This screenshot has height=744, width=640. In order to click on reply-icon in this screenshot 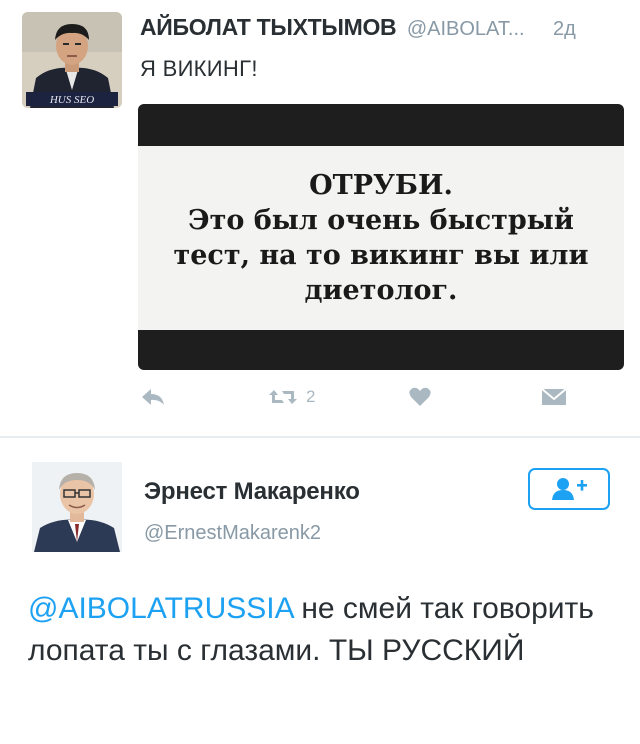, I will do `click(153, 397)`.